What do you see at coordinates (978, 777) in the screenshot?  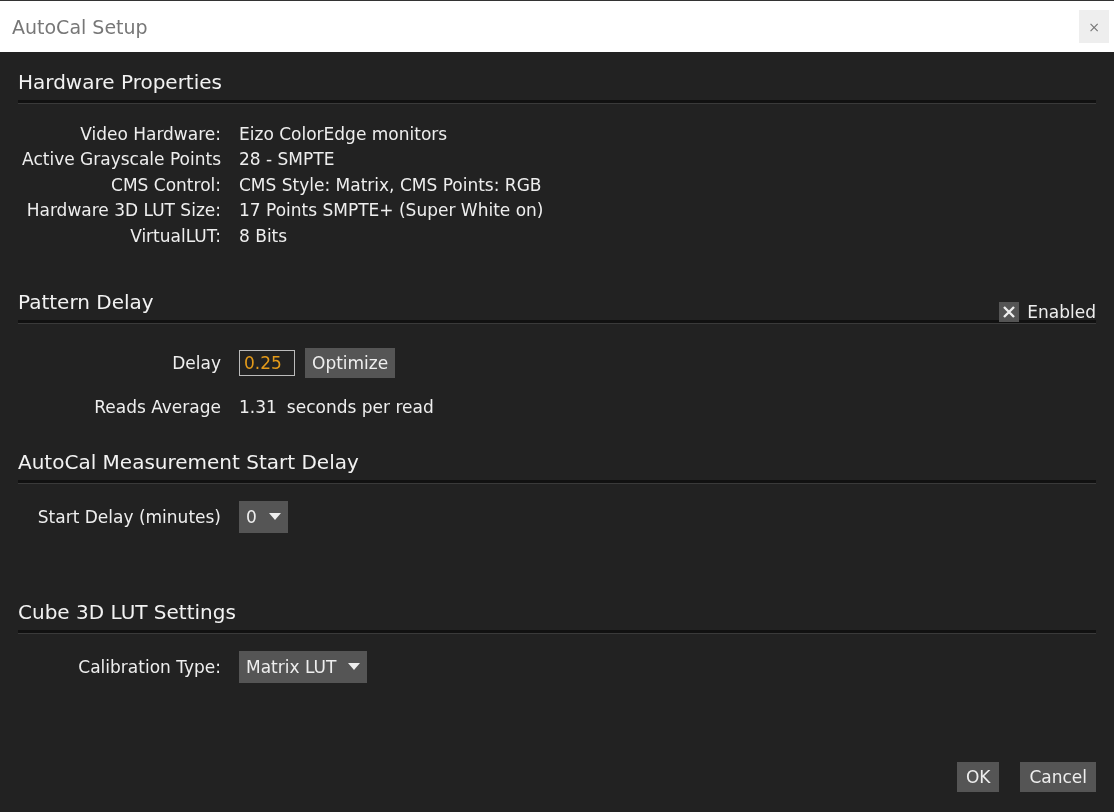 I see `dialog-button: OK` at bounding box center [978, 777].